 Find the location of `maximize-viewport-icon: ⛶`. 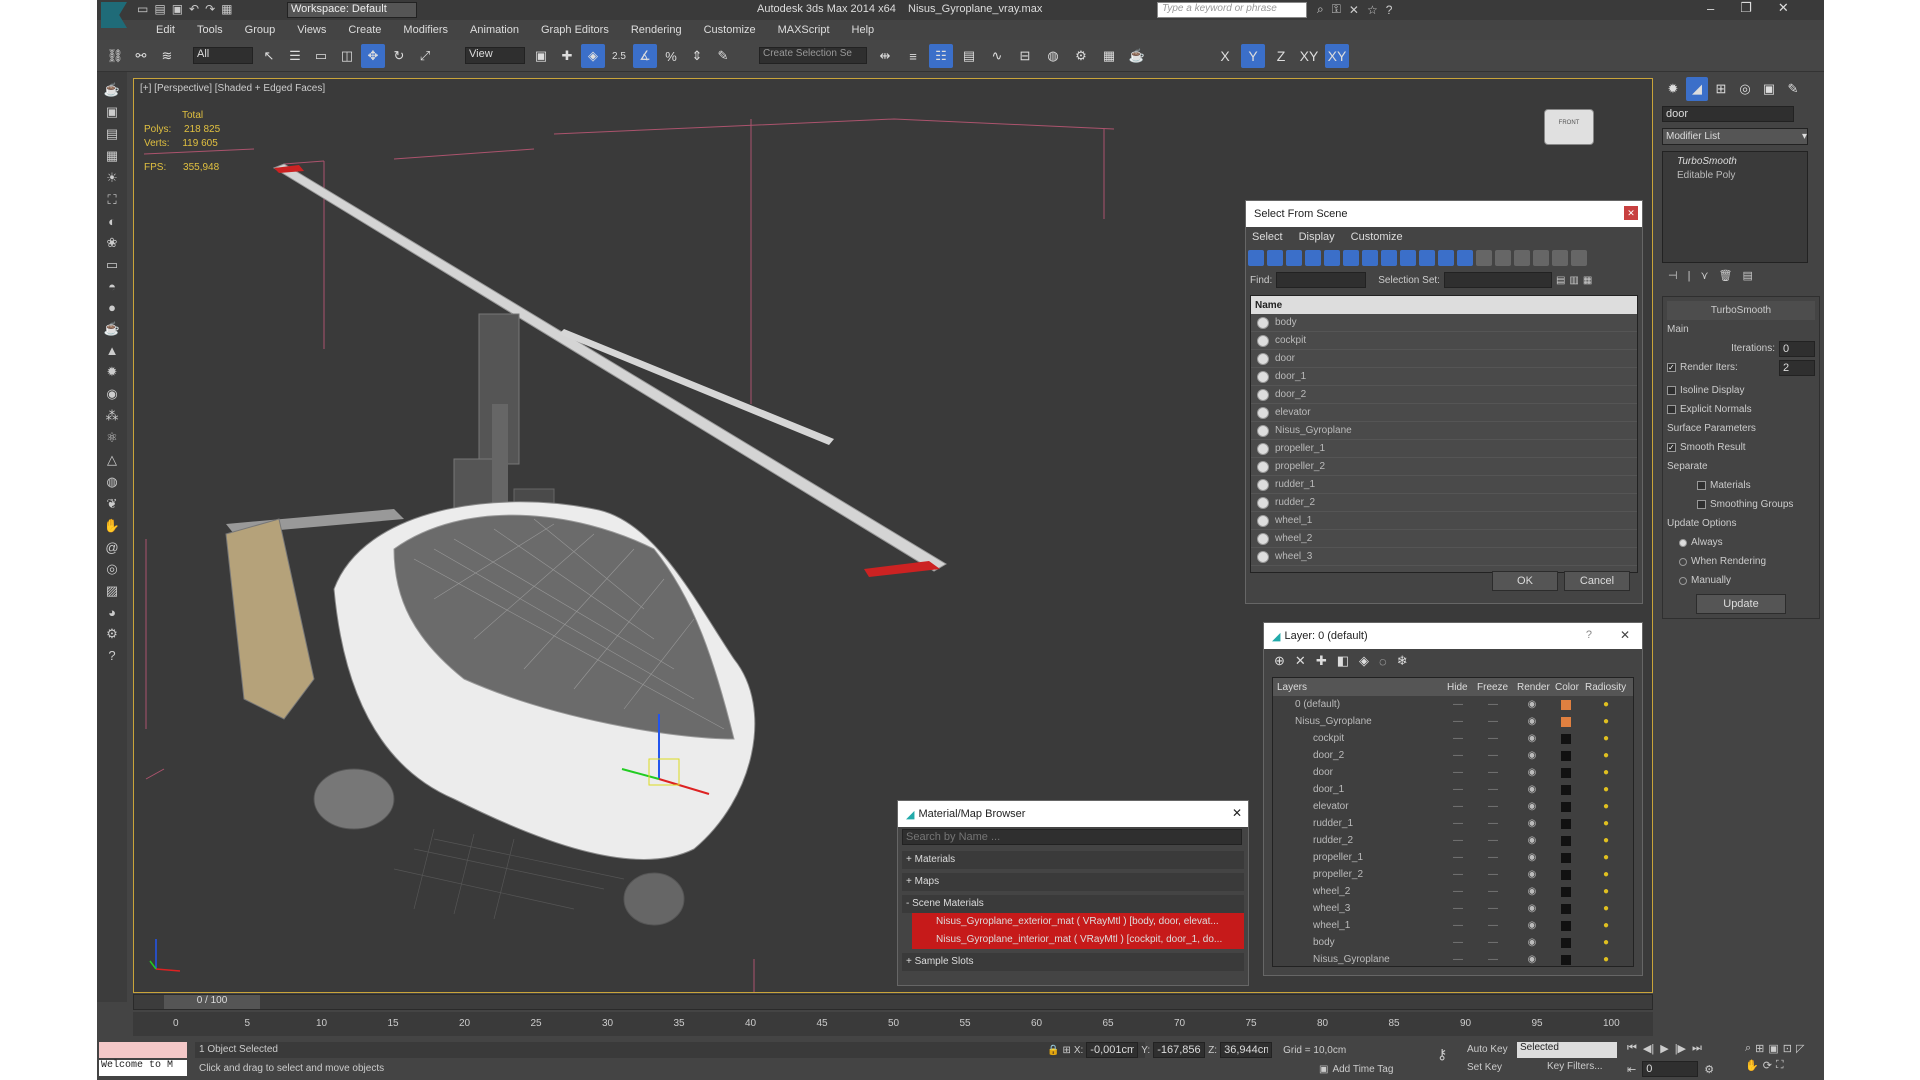

maximize-viewport-icon: ⛶ is located at coordinates (1780, 1065).